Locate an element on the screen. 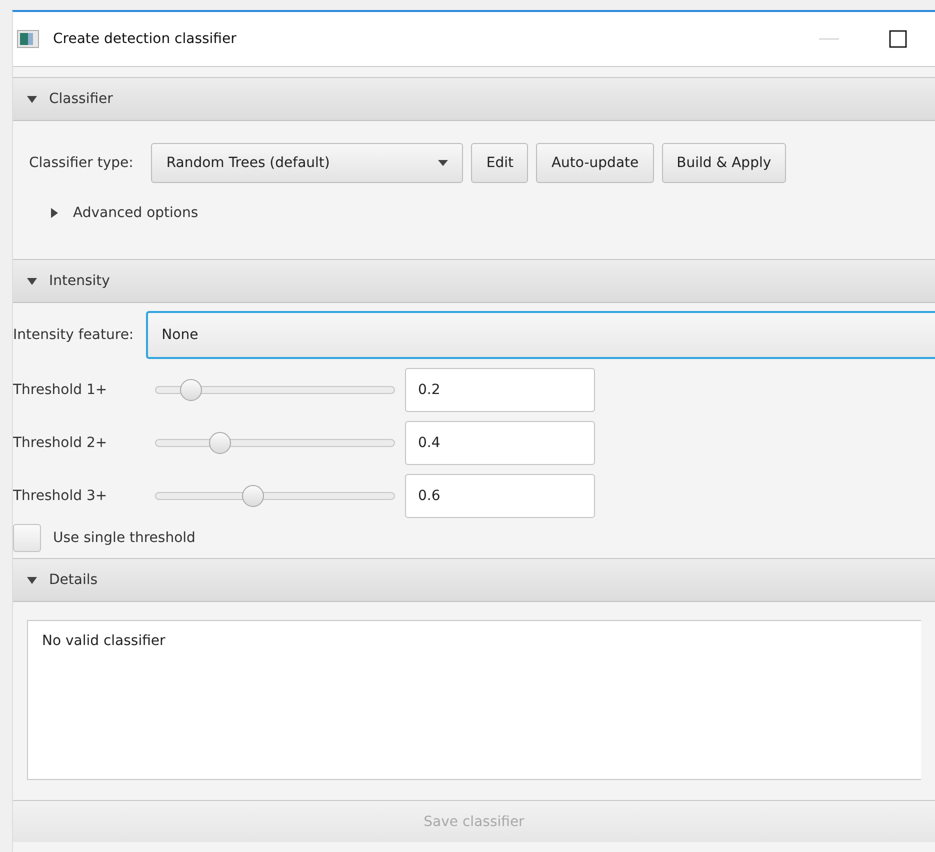 This screenshot has width=935, height=852. checkbox is located at coordinates (27, 538).